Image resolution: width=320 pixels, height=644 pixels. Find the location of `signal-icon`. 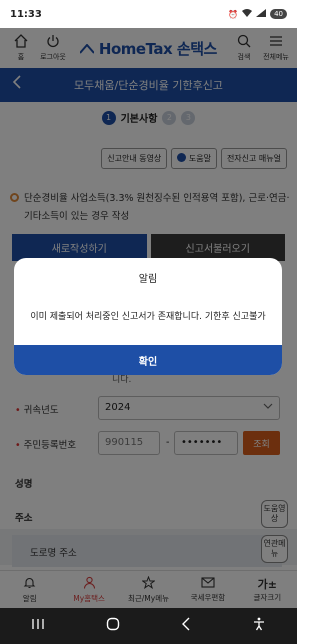

signal-icon is located at coordinates (261, 14).